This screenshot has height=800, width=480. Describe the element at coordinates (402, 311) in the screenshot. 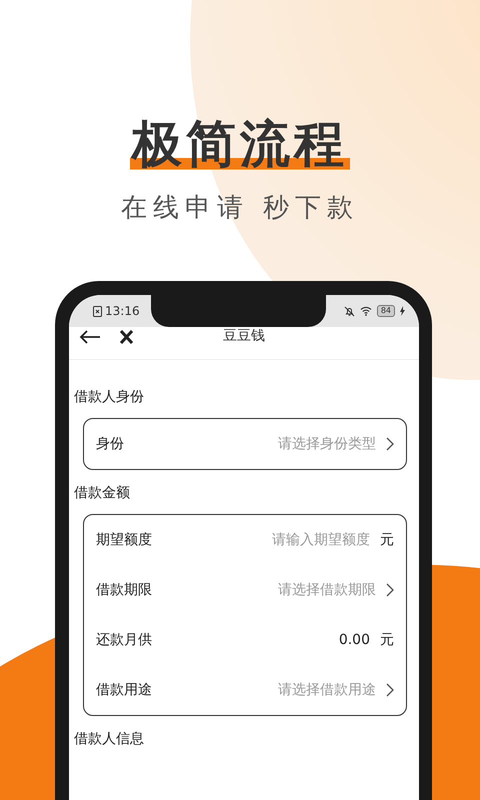

I see `charging-icon` at that location.